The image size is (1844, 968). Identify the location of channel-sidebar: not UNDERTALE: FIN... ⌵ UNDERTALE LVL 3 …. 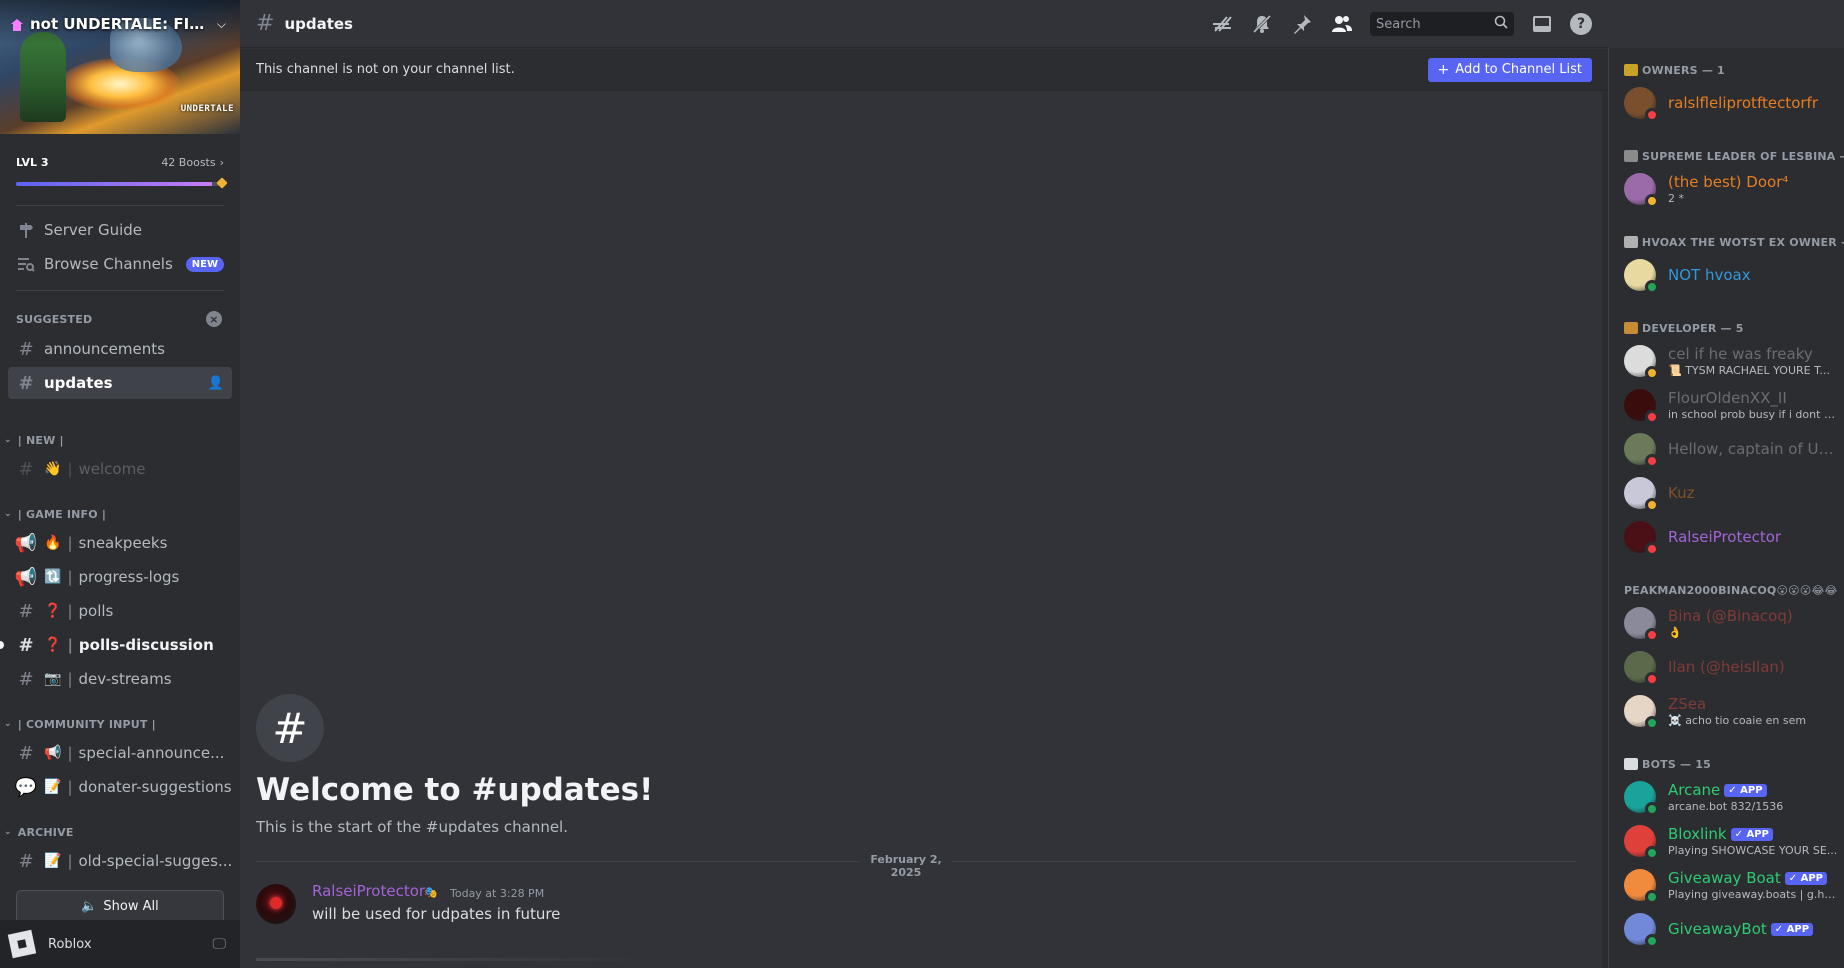
(120, 484).